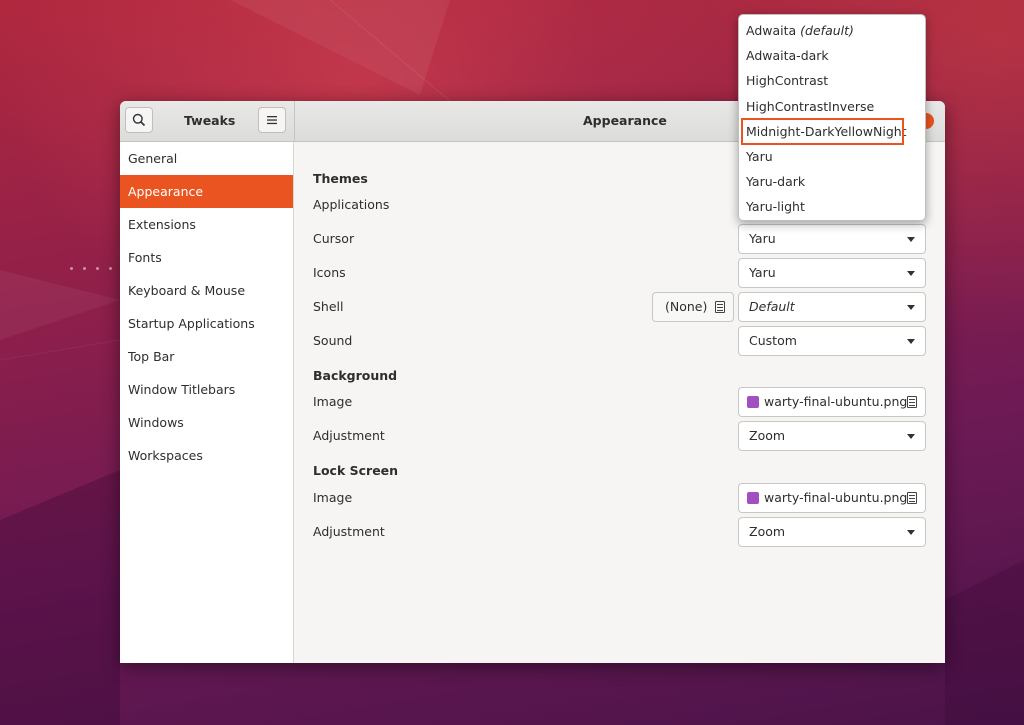  What do you see at coordinates (767, 435) in the screenshot?
I see `background-adjustment-value: Zoom` at bounding box center [767, 435].